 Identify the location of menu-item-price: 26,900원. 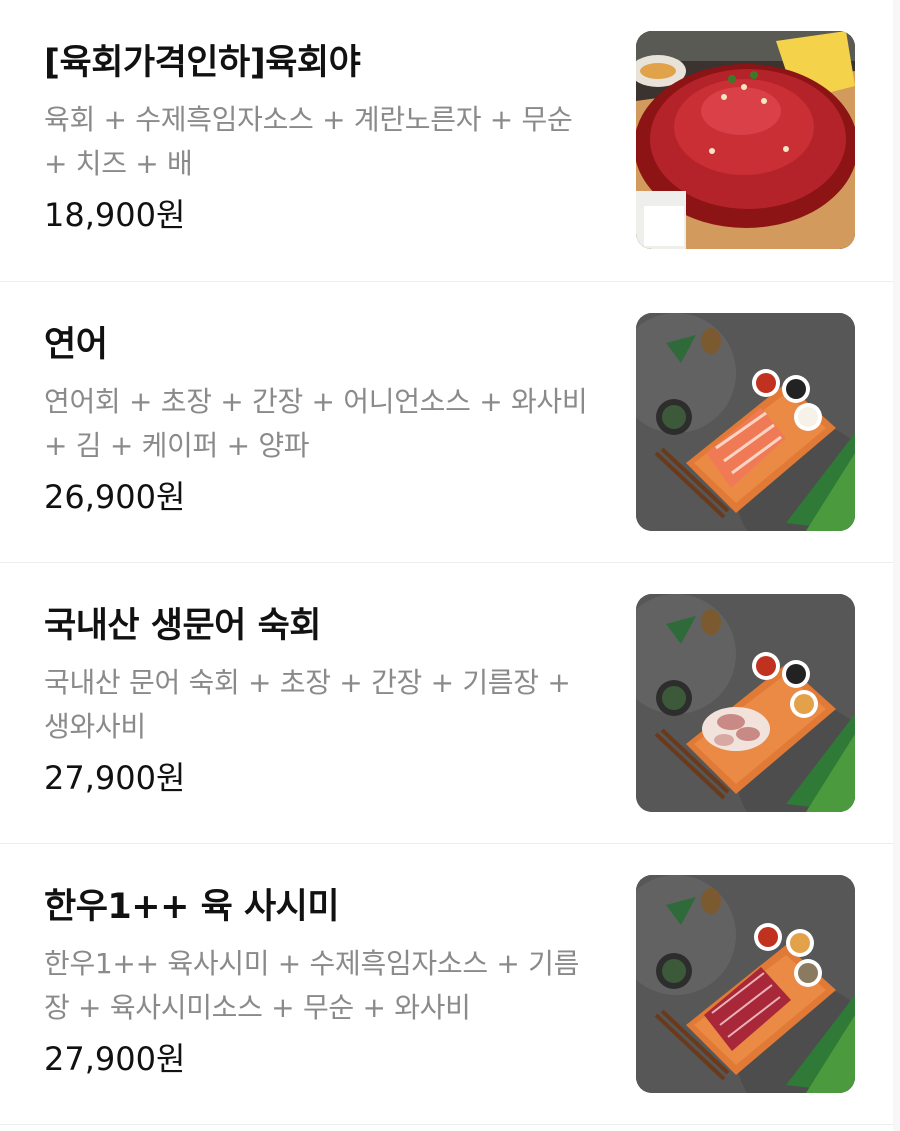
(115, 497).